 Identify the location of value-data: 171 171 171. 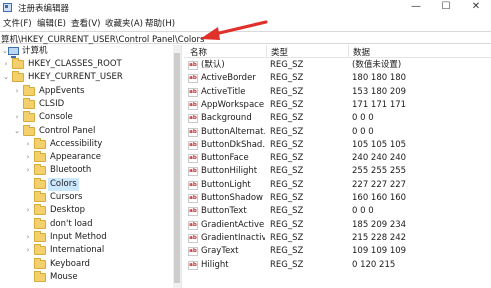
(379, 105).